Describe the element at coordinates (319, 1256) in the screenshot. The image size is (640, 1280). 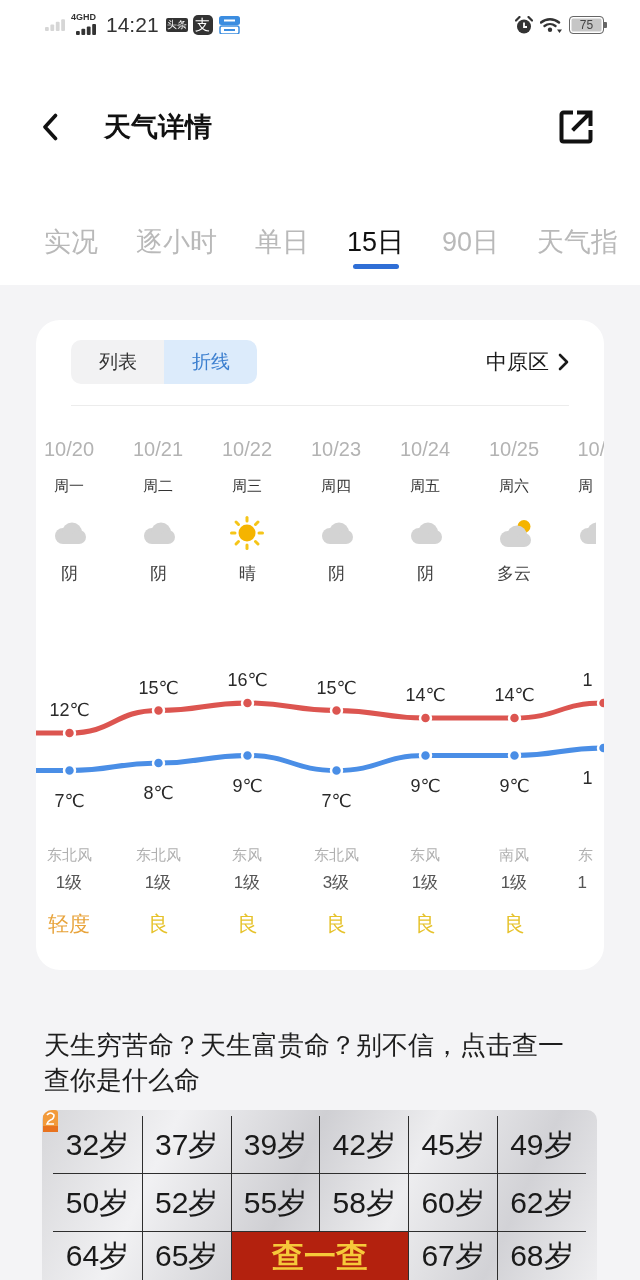
I see `check-button: 查一查` at that location.